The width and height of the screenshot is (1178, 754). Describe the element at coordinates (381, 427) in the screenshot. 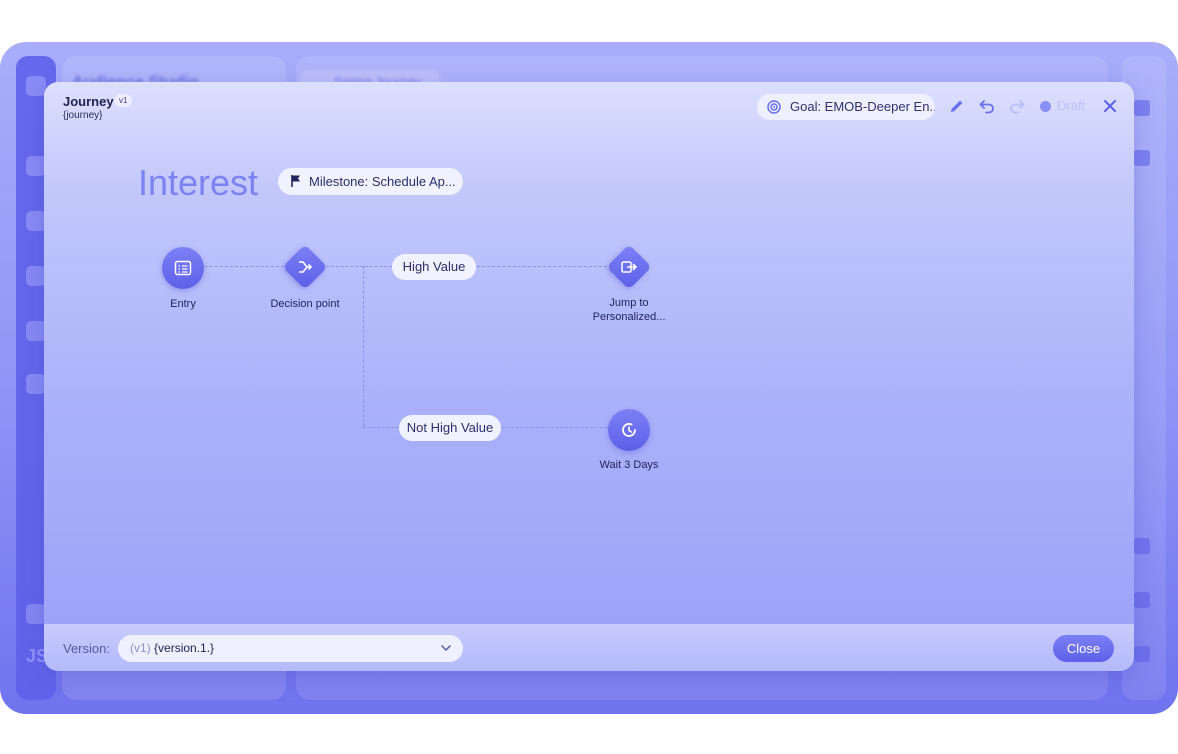

I see `connector-to-not-high` at that location.